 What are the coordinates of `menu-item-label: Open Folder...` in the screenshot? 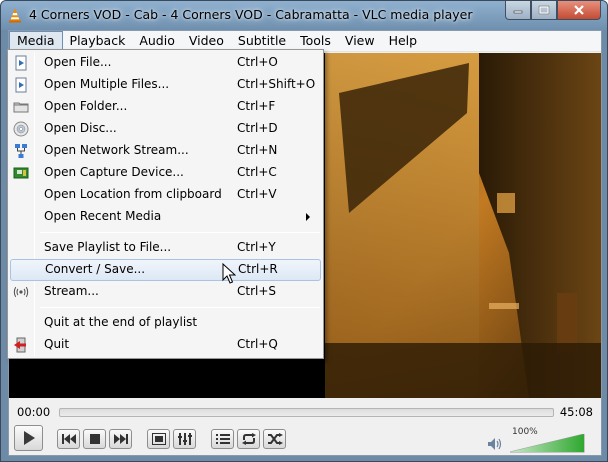 It's located at (86, 106).